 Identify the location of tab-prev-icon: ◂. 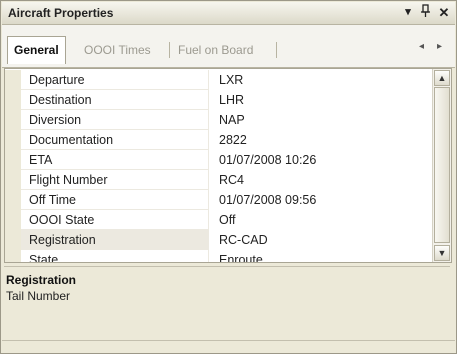
(421, 46).